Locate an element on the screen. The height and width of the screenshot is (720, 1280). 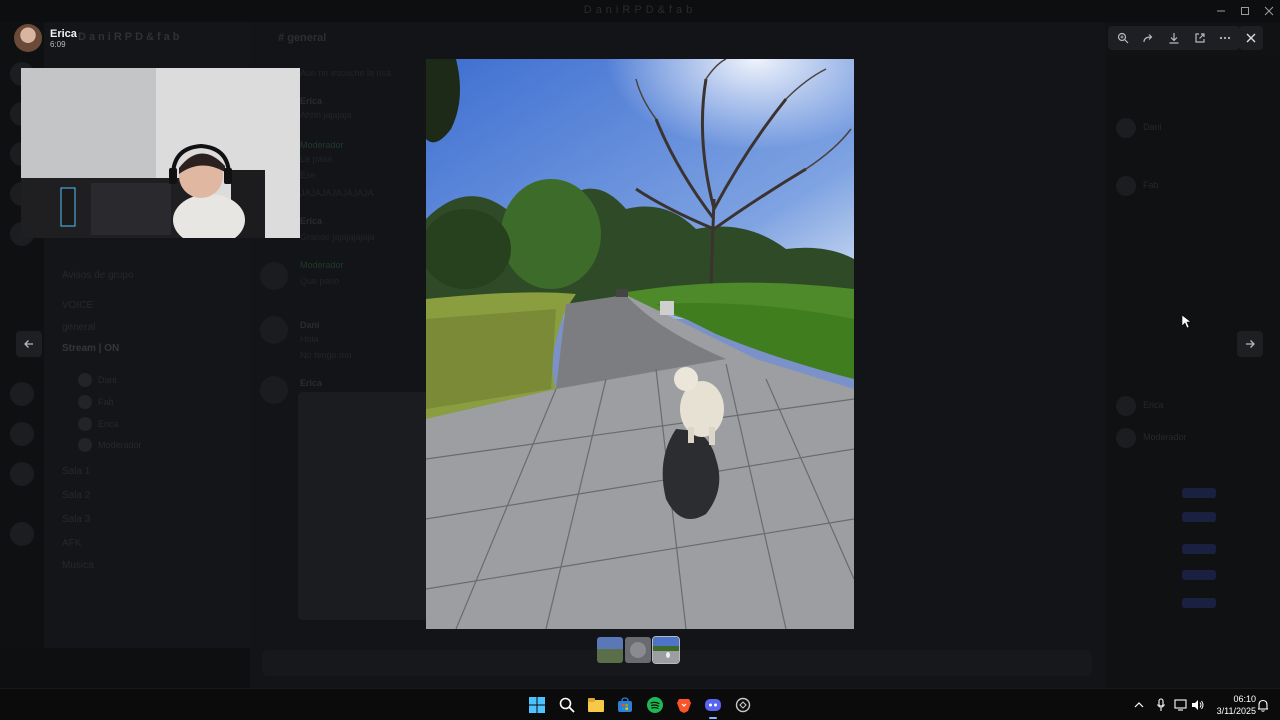
message-attachment is located at coordinates (363, 506).